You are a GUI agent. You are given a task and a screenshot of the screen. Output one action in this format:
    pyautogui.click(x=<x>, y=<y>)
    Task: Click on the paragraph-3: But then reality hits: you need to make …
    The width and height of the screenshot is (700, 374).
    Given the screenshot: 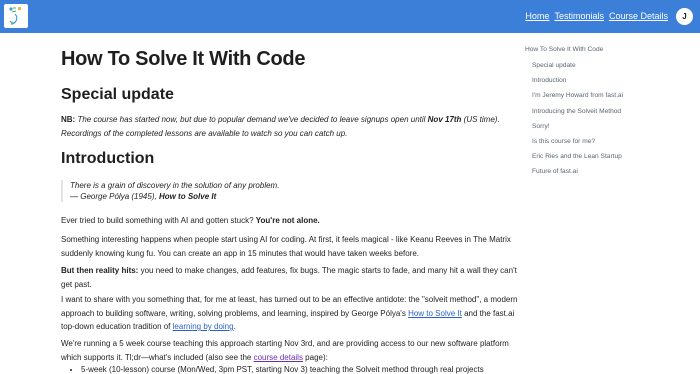 What is the action you would take?
    pyautogui.click(x=291, y=277)
    